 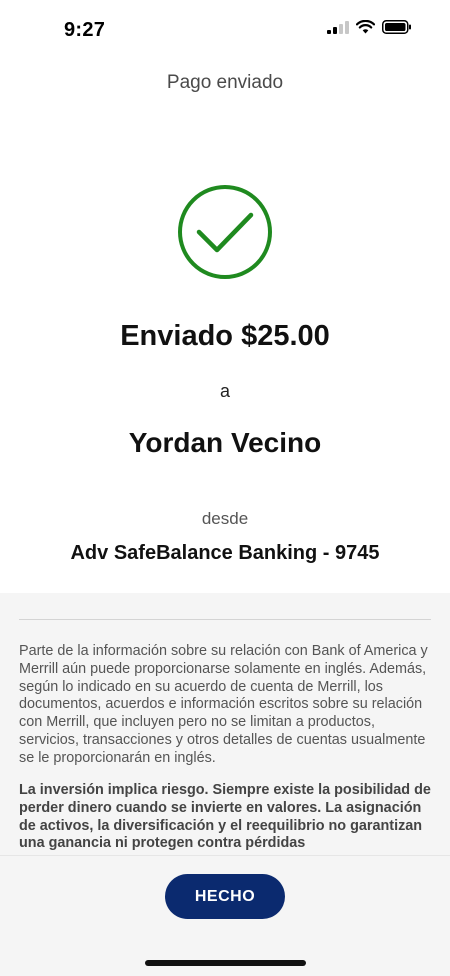 I want to click on sent-amount: Enviado $25.00, so click(x=225, y=336).